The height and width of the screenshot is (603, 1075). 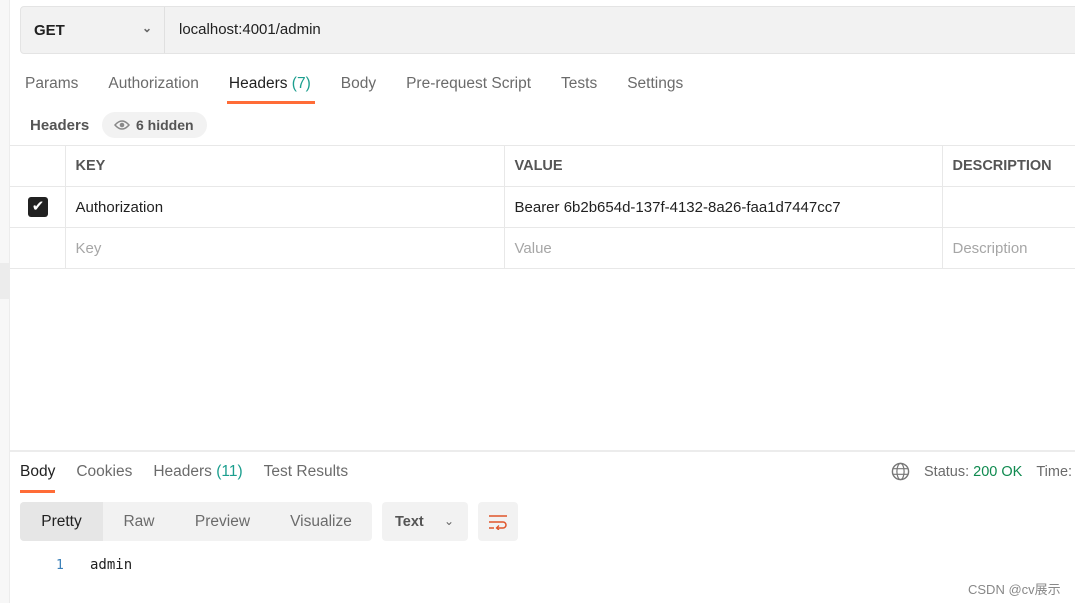 What do you see at coordinates (469, 83) in the screenshot?
I see `tab-label: Pre-request Script` at bounding box center [469, 83].